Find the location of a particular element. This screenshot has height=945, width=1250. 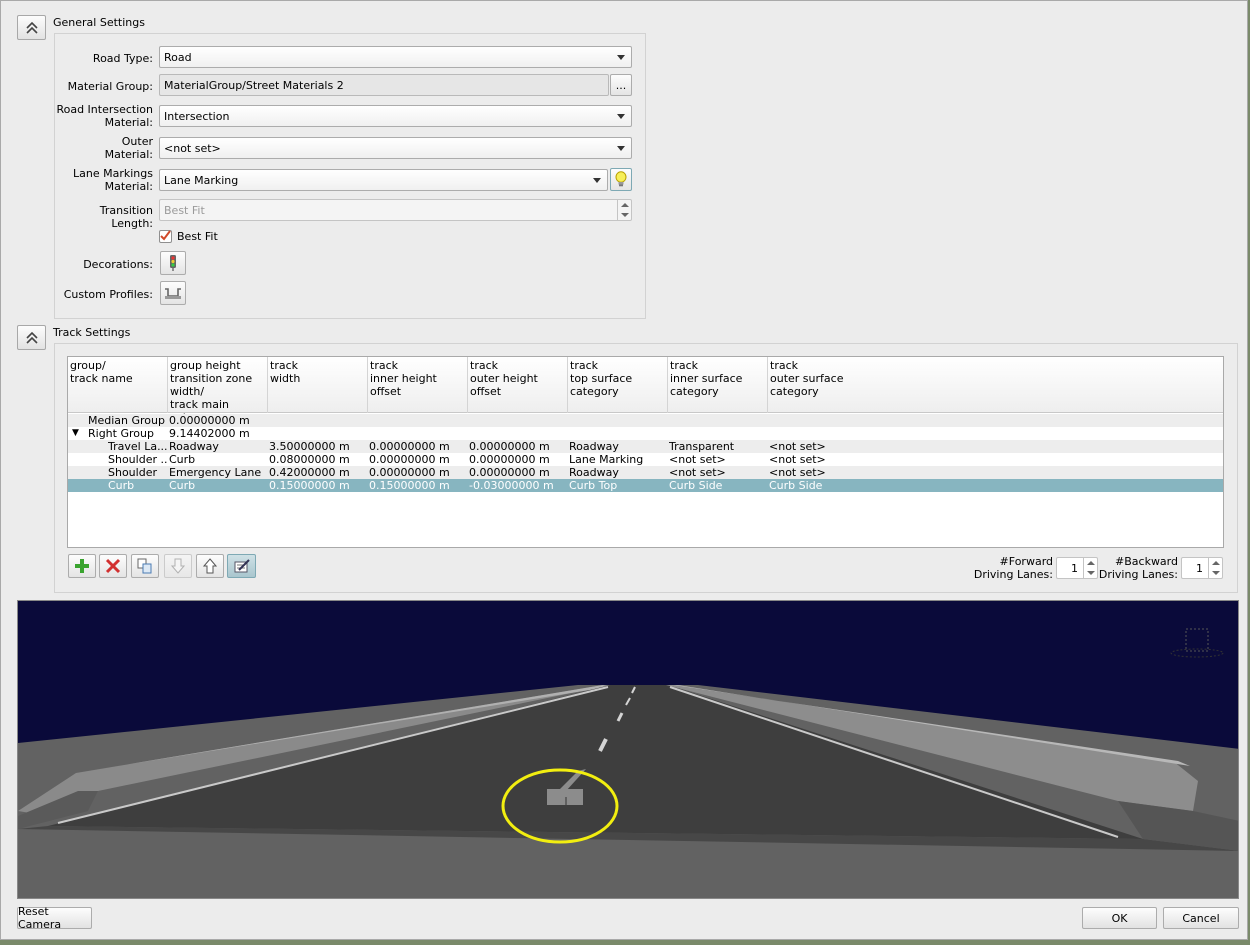

cancel-button: Cancel is located at coordinates (1201, 918).